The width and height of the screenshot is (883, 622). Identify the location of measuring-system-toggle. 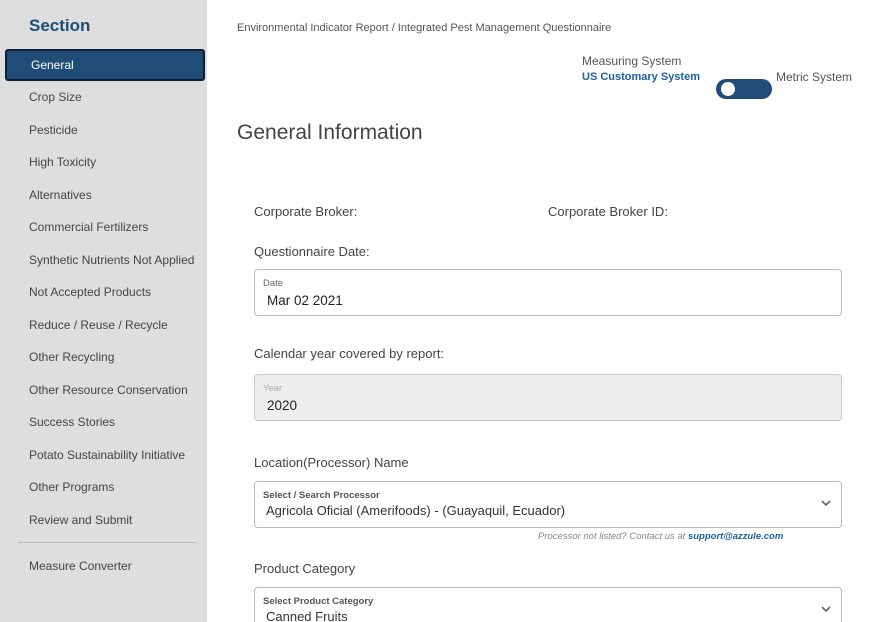
(744, 89).